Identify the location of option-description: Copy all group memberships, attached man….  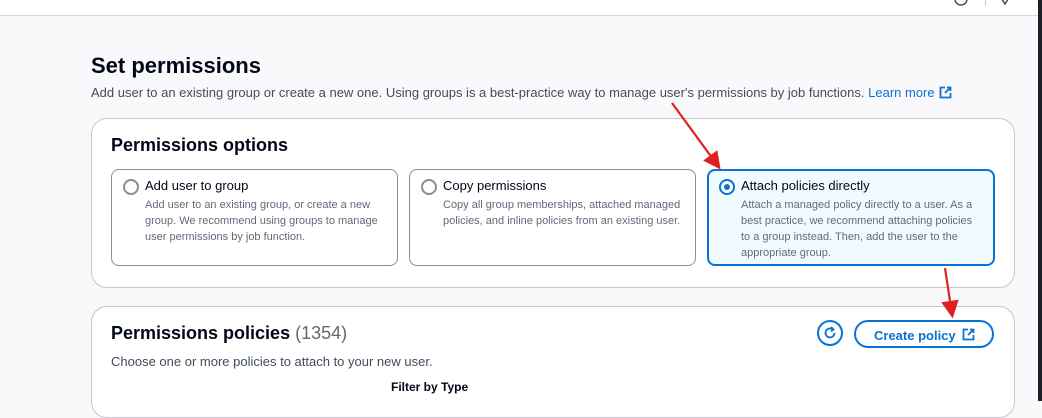
(562, 213).